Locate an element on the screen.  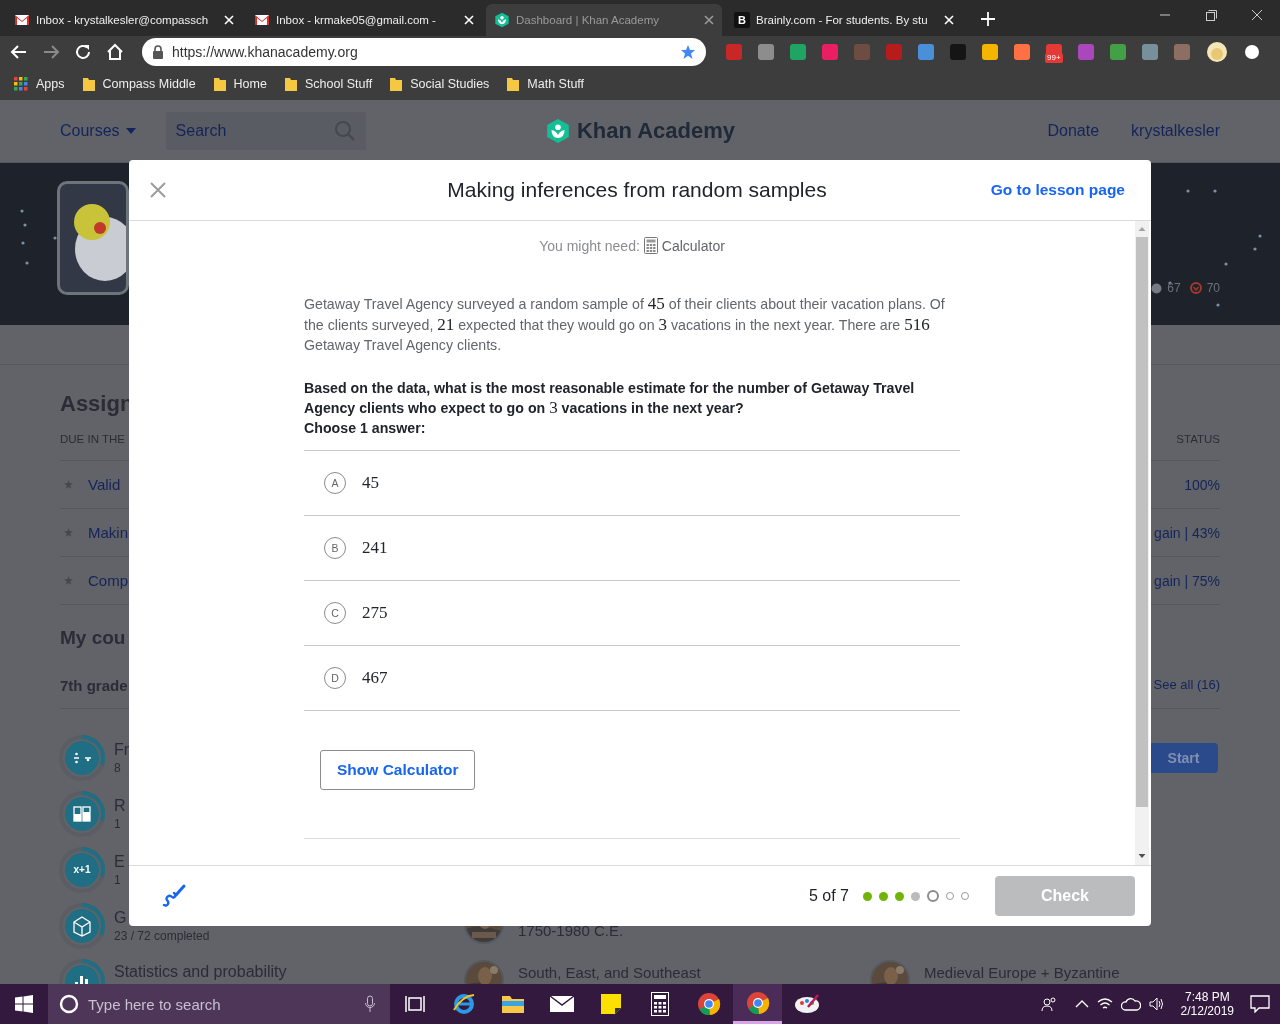
grade-label: 7th grade is located at coordinates (94, 685).